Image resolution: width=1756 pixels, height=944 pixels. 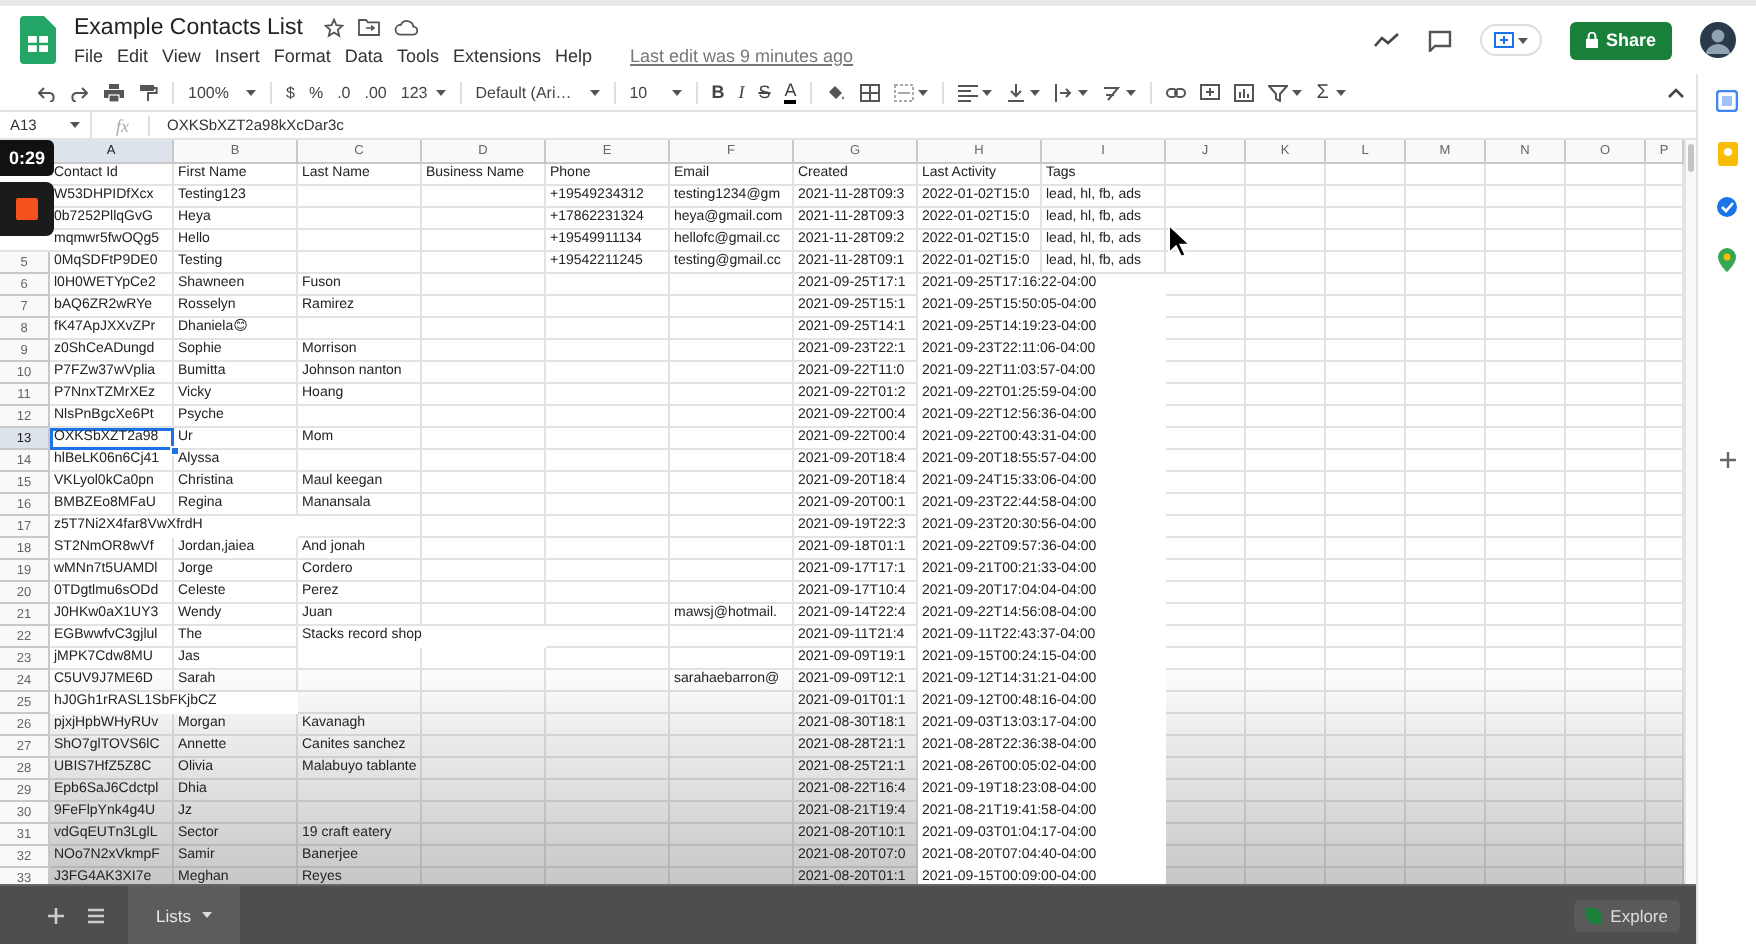 What do you see at coordinates (184, 915) in the screenshot?
I see `sheet-tab: Lists` at bounding box center [184, 915].